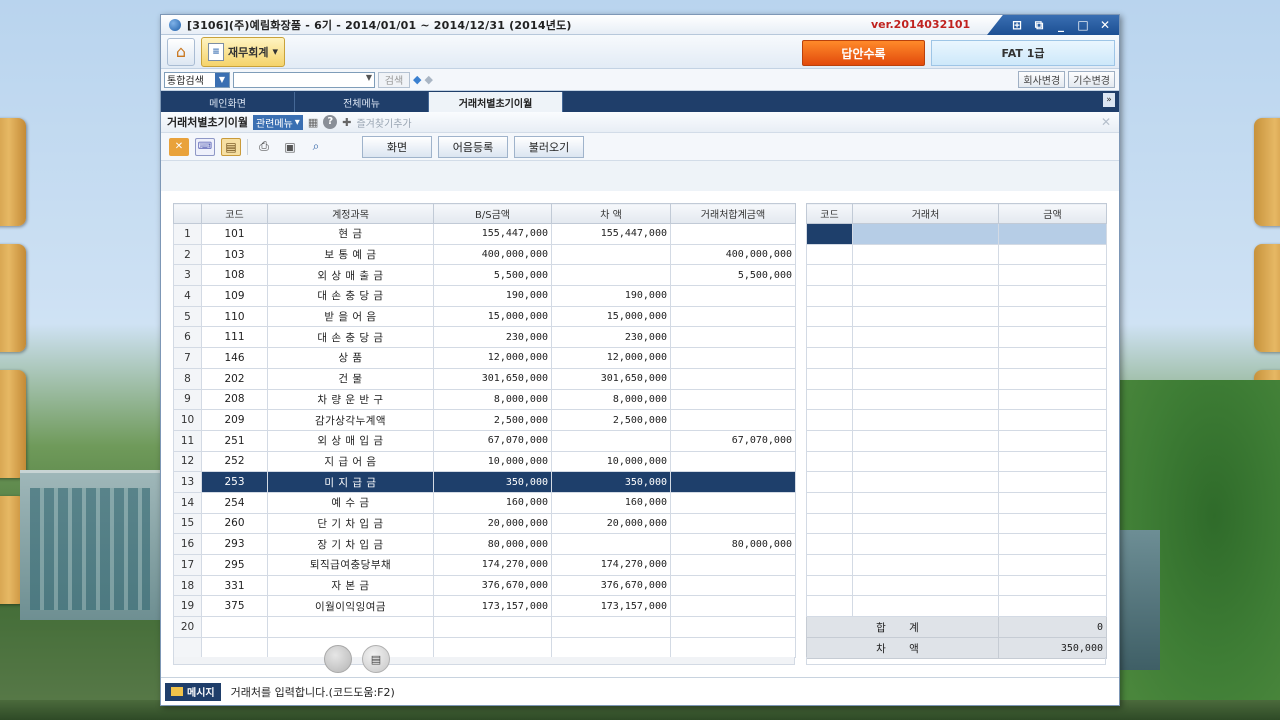  I want to click on search-type-select: 통합검색 ▼, so click(197, 79).